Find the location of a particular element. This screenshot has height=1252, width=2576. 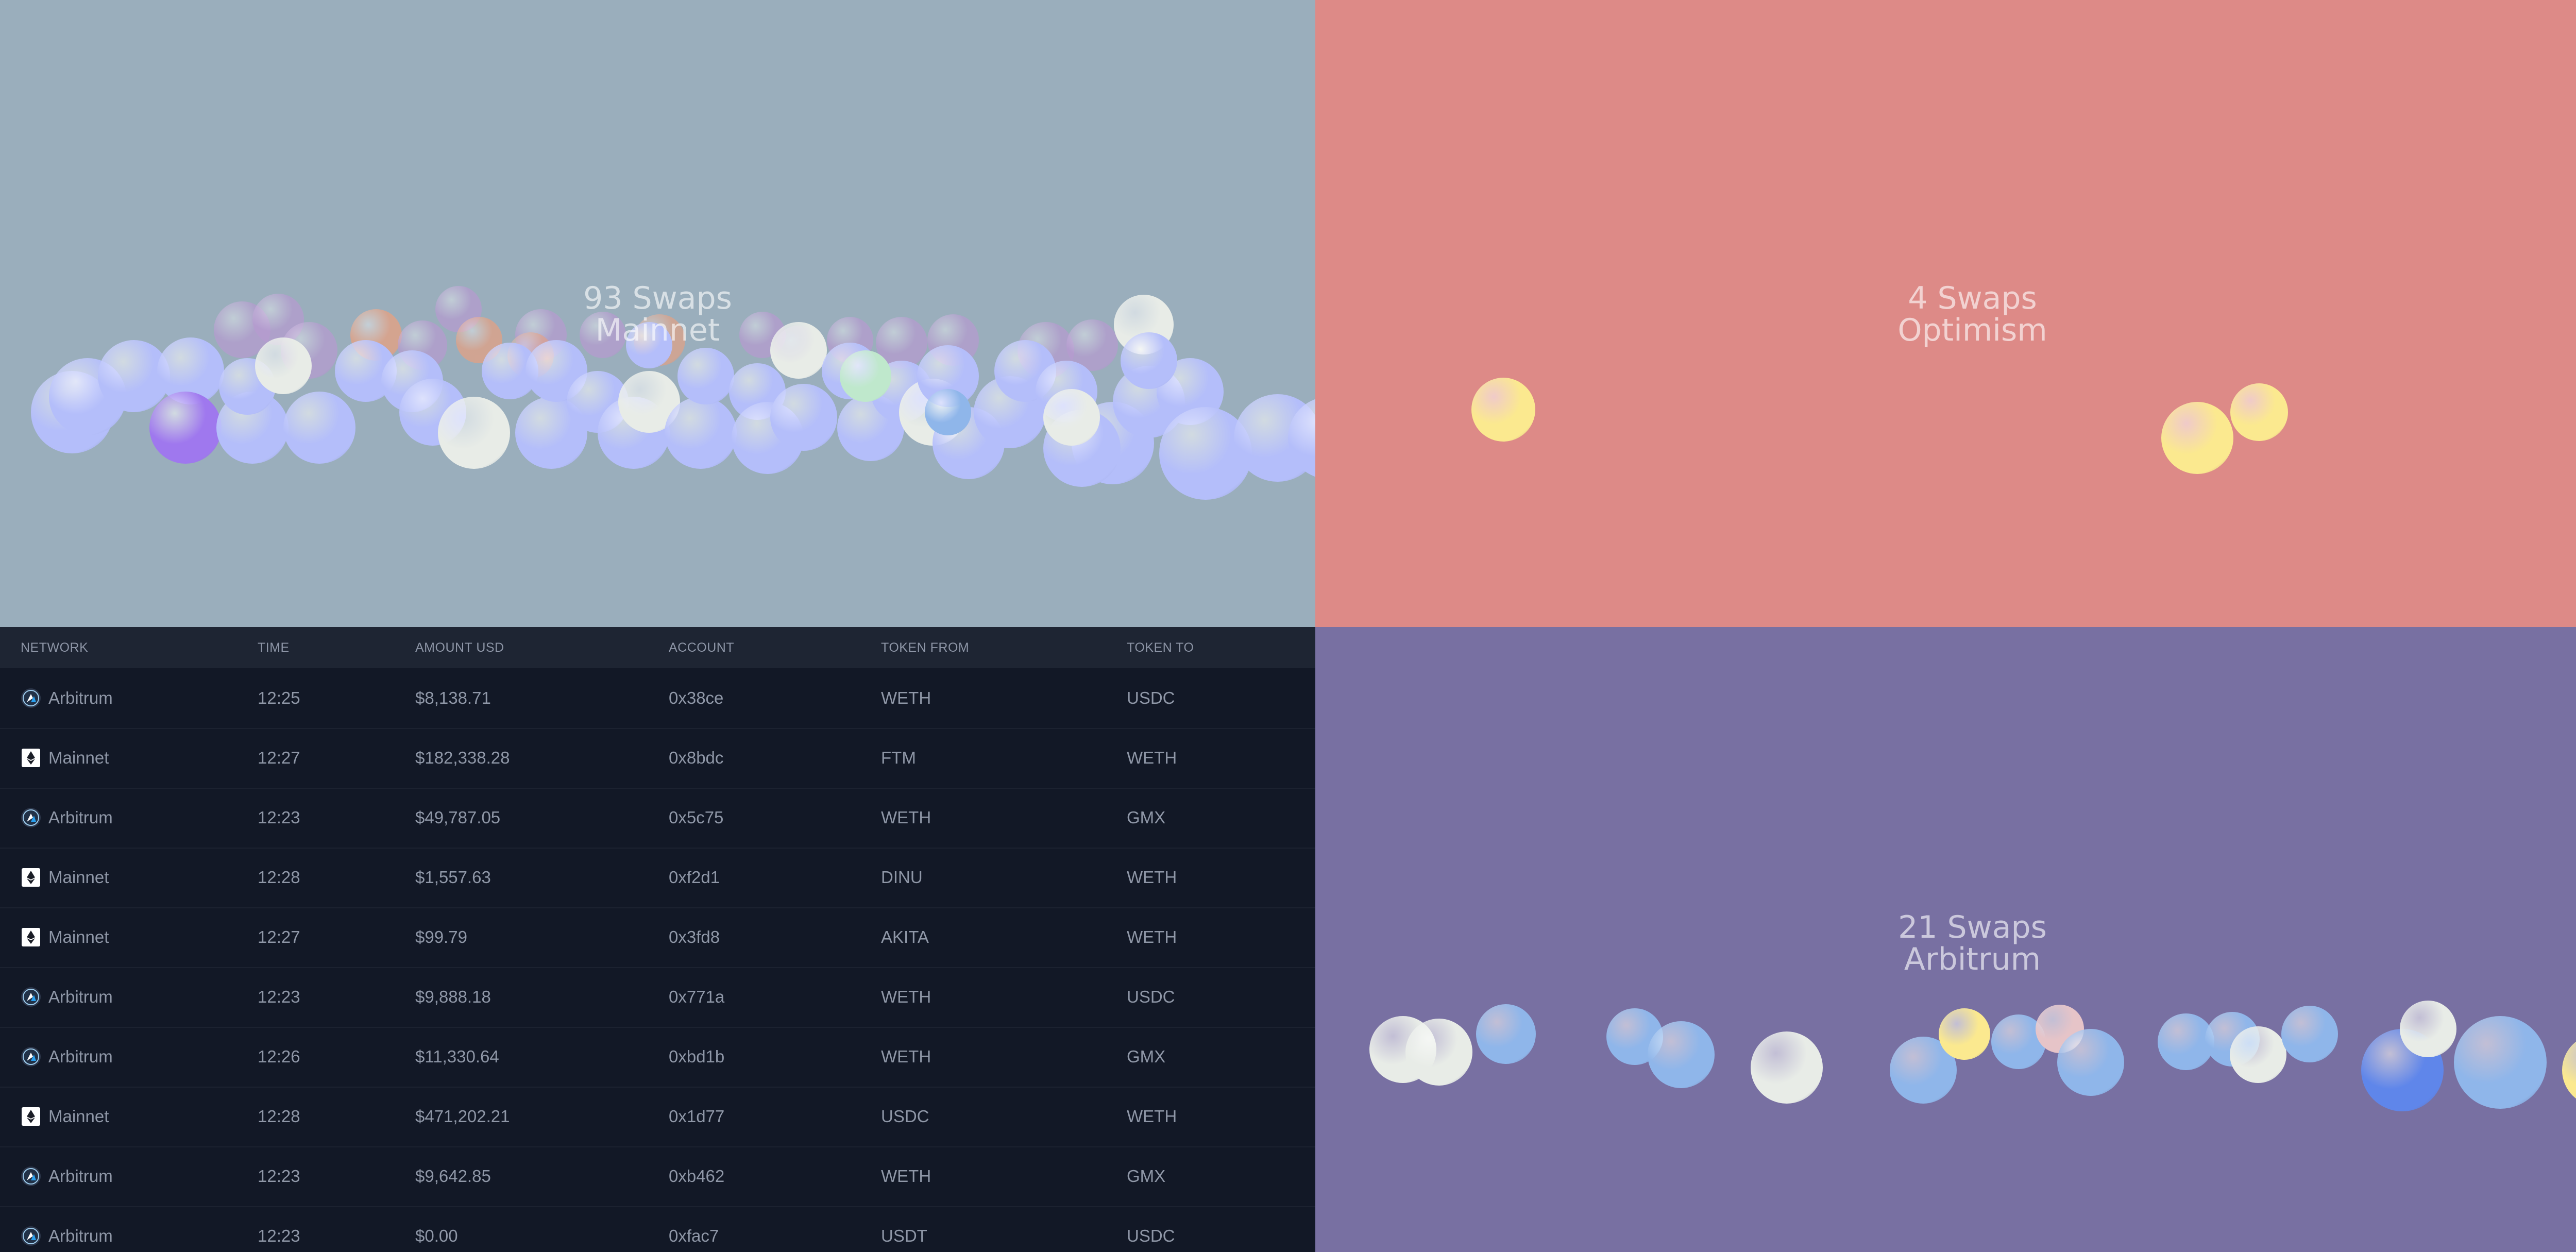

header-network: Network is located at coordinates (55, 648).